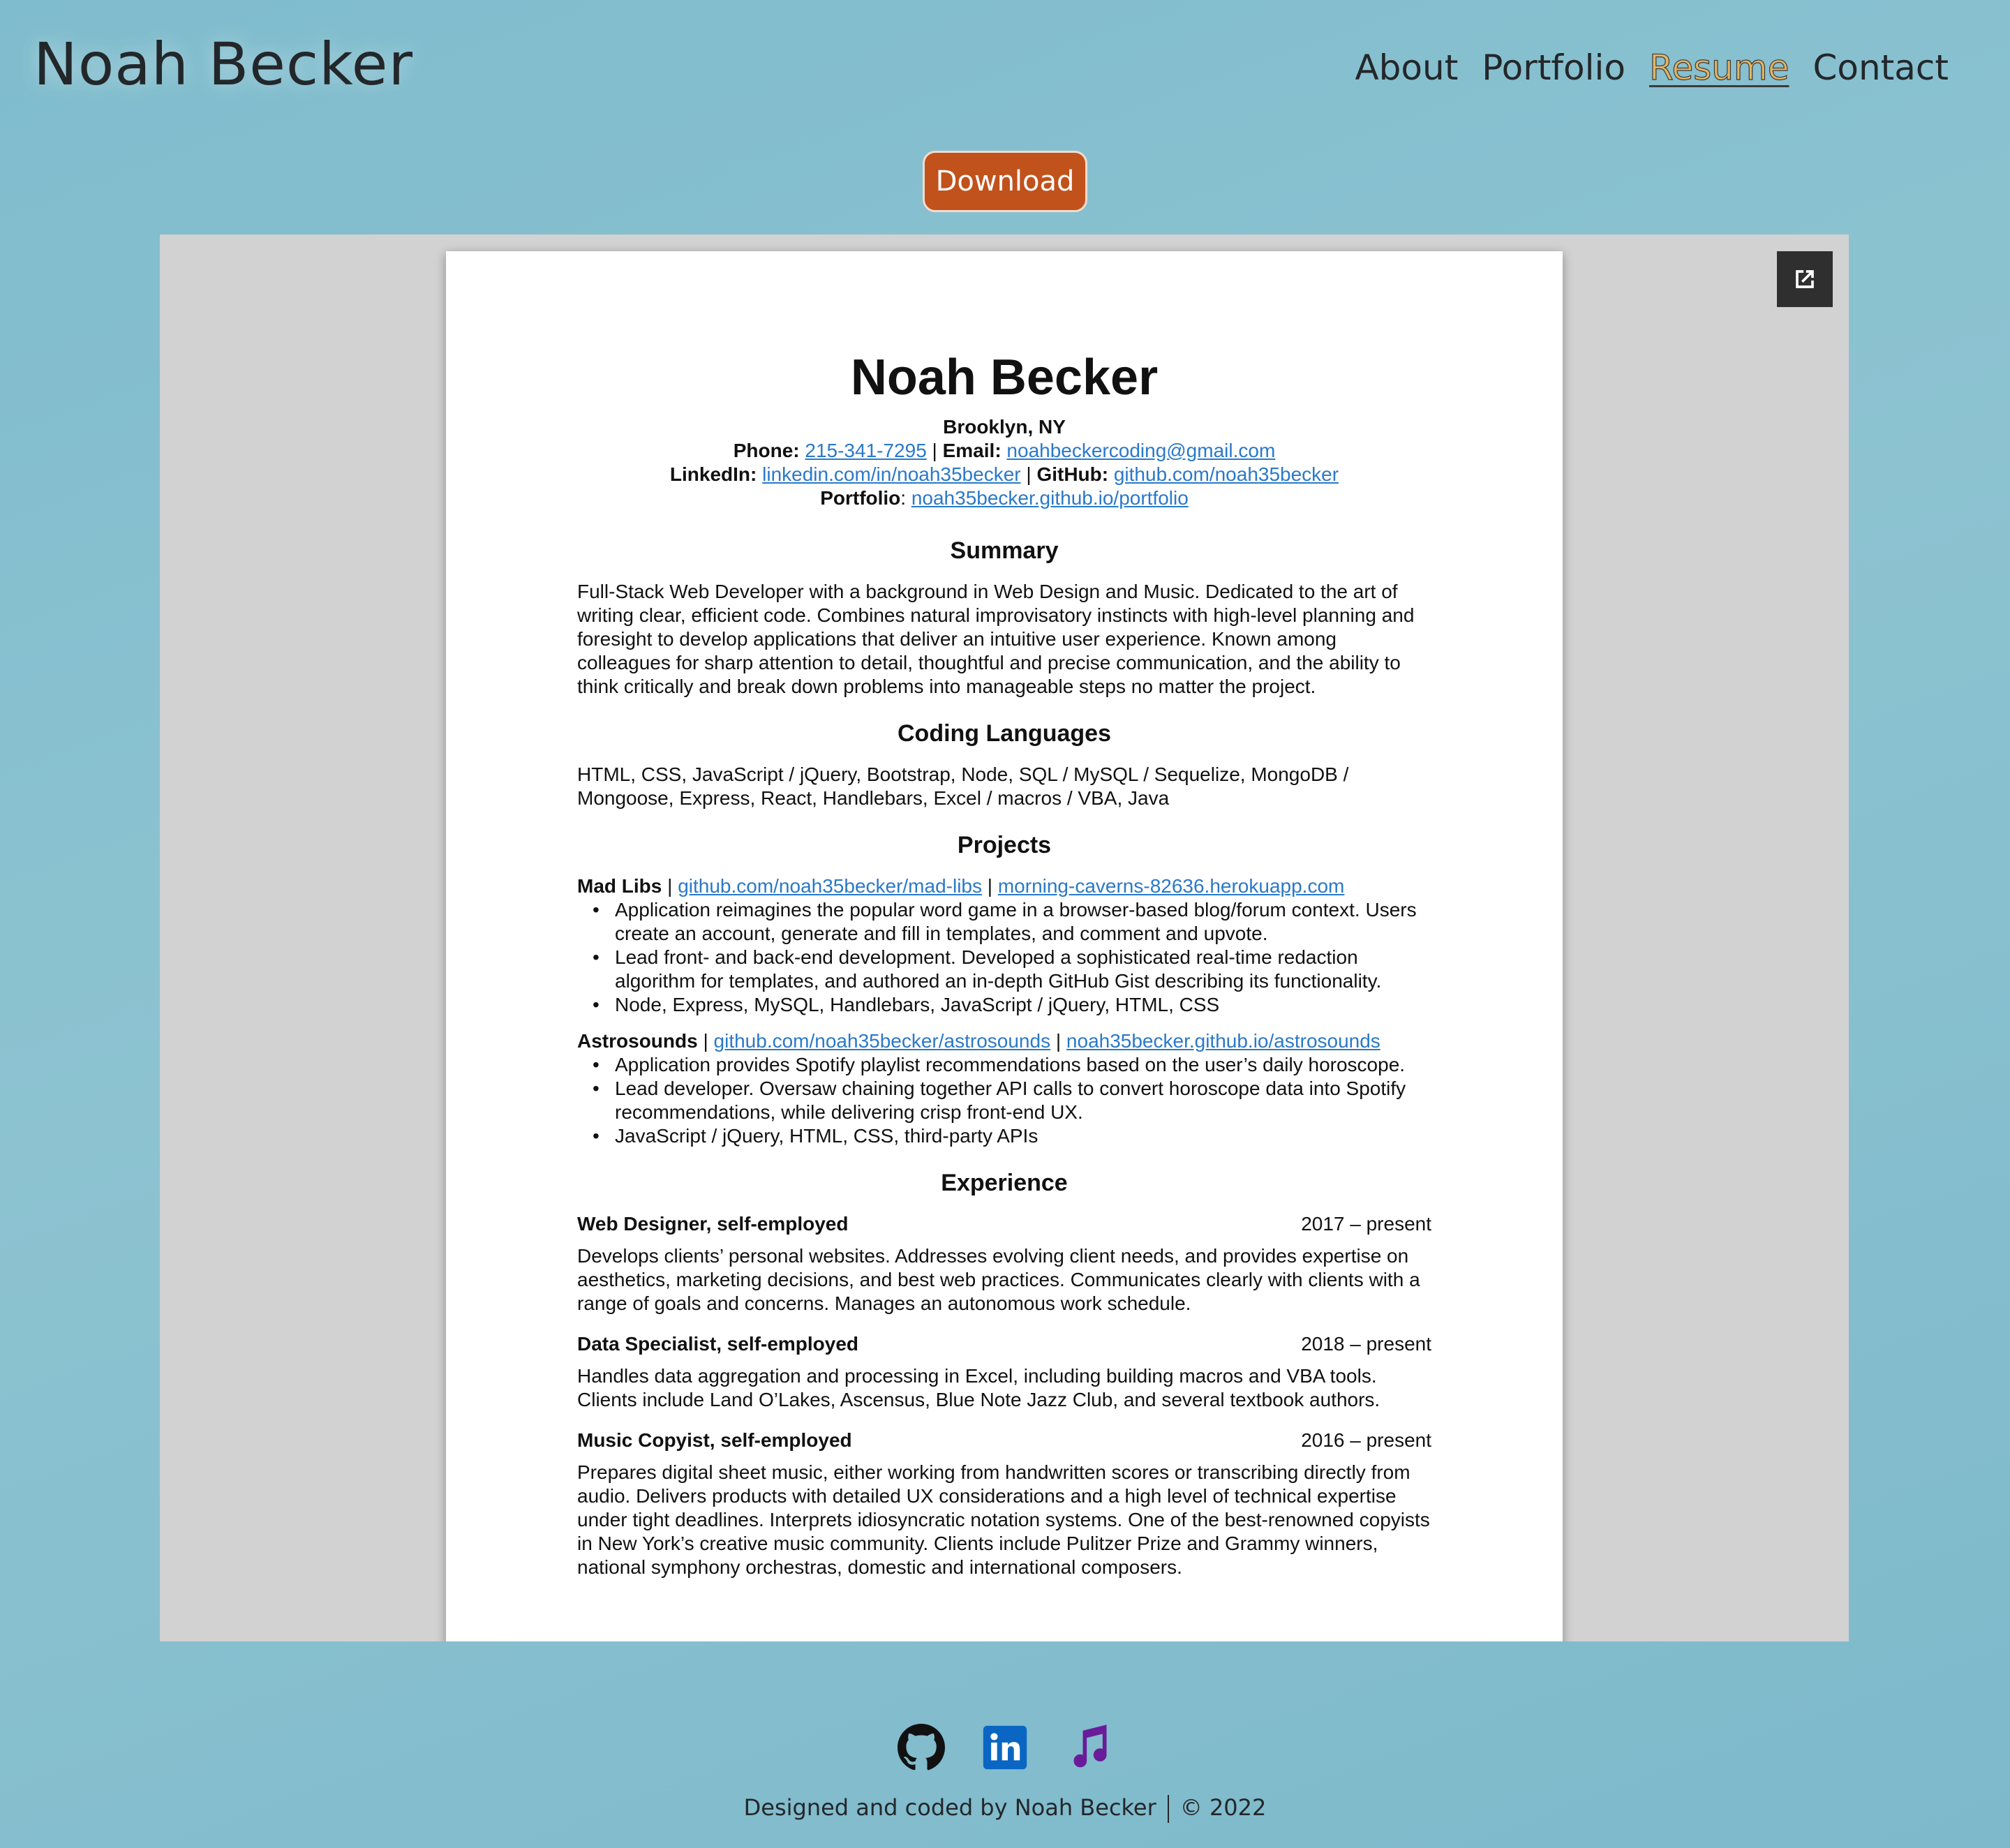  I want to click on open-in-new-window-button, so click(1805, 279).